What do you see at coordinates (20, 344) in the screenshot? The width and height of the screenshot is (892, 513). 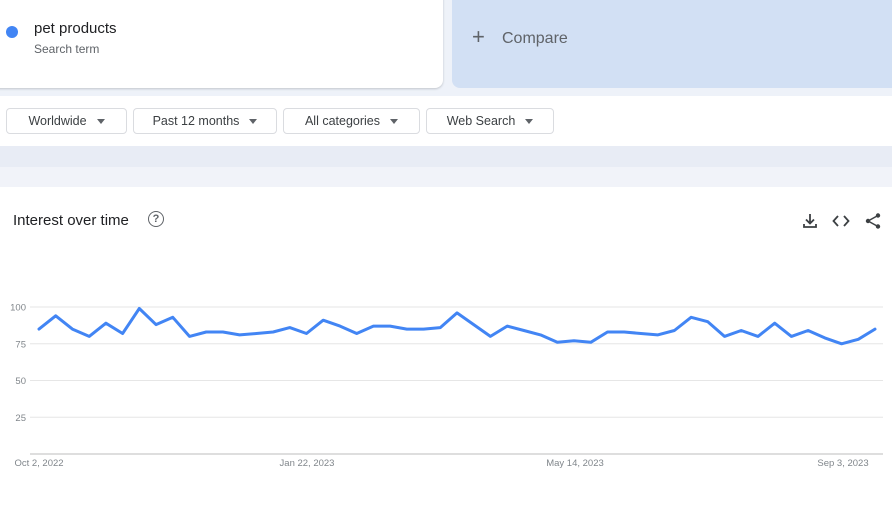 I see `y-tick-label: 75` at bounding box center [20, 344].